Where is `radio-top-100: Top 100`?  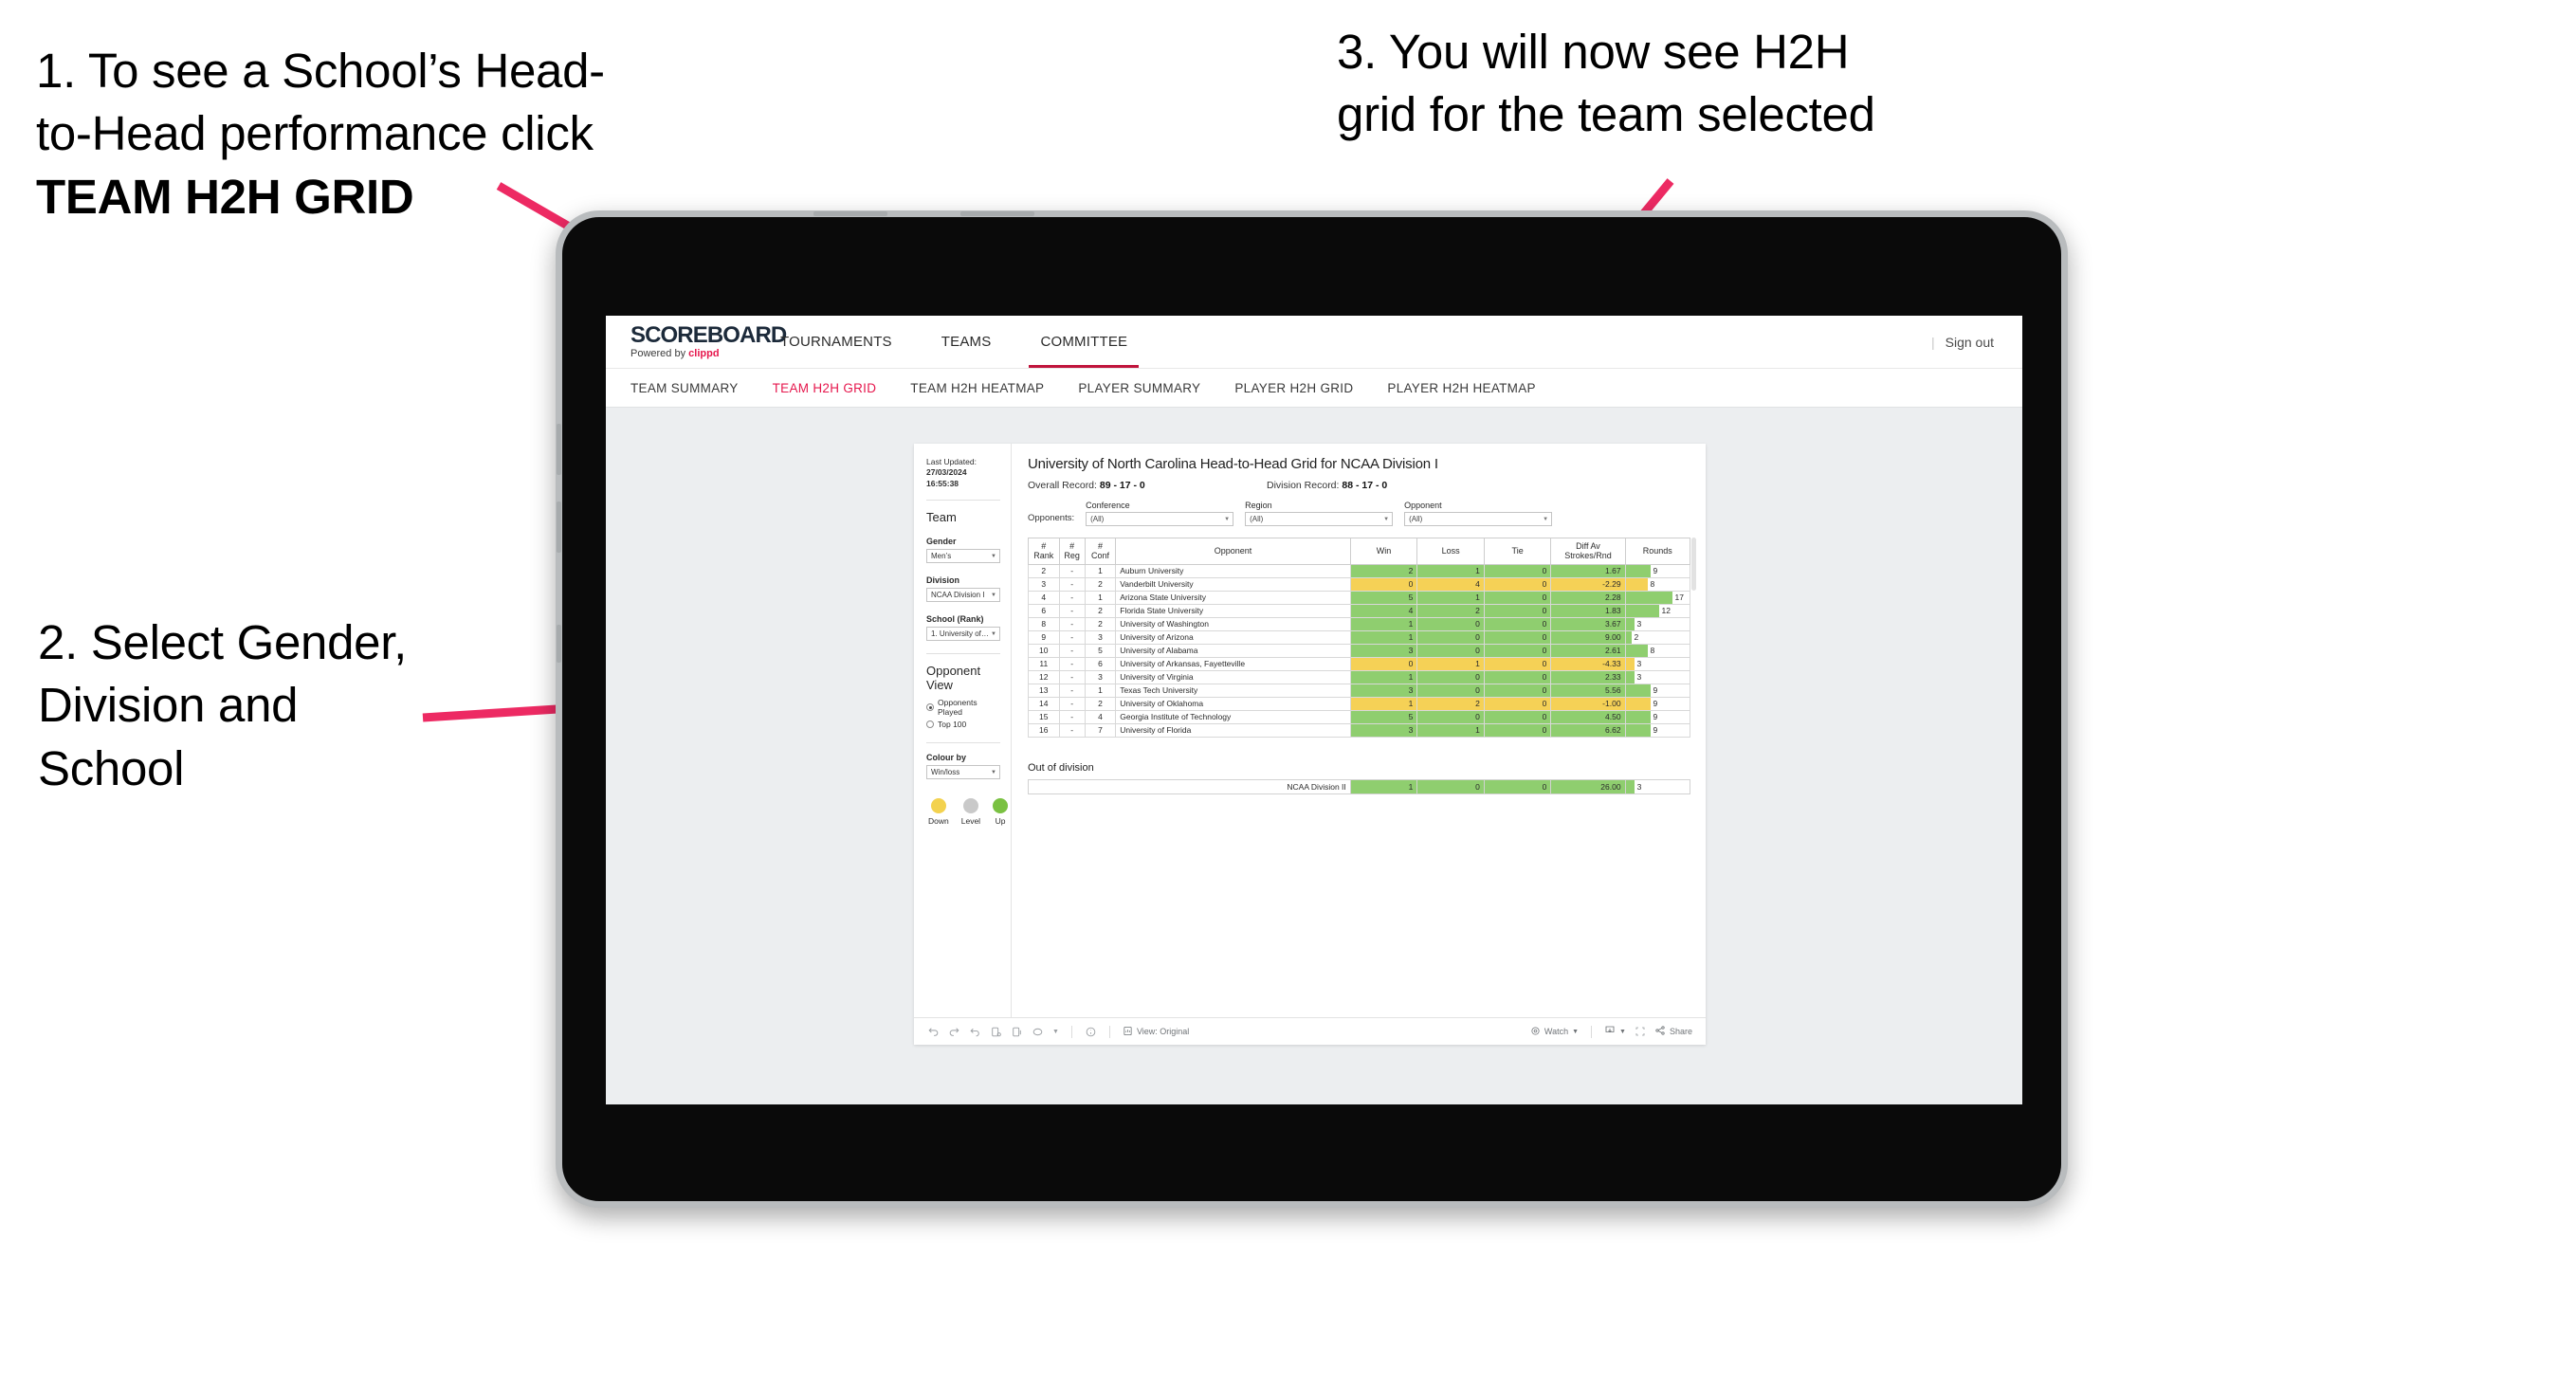 radio-top-100: Top 100 is located at coordinates (963, 724).